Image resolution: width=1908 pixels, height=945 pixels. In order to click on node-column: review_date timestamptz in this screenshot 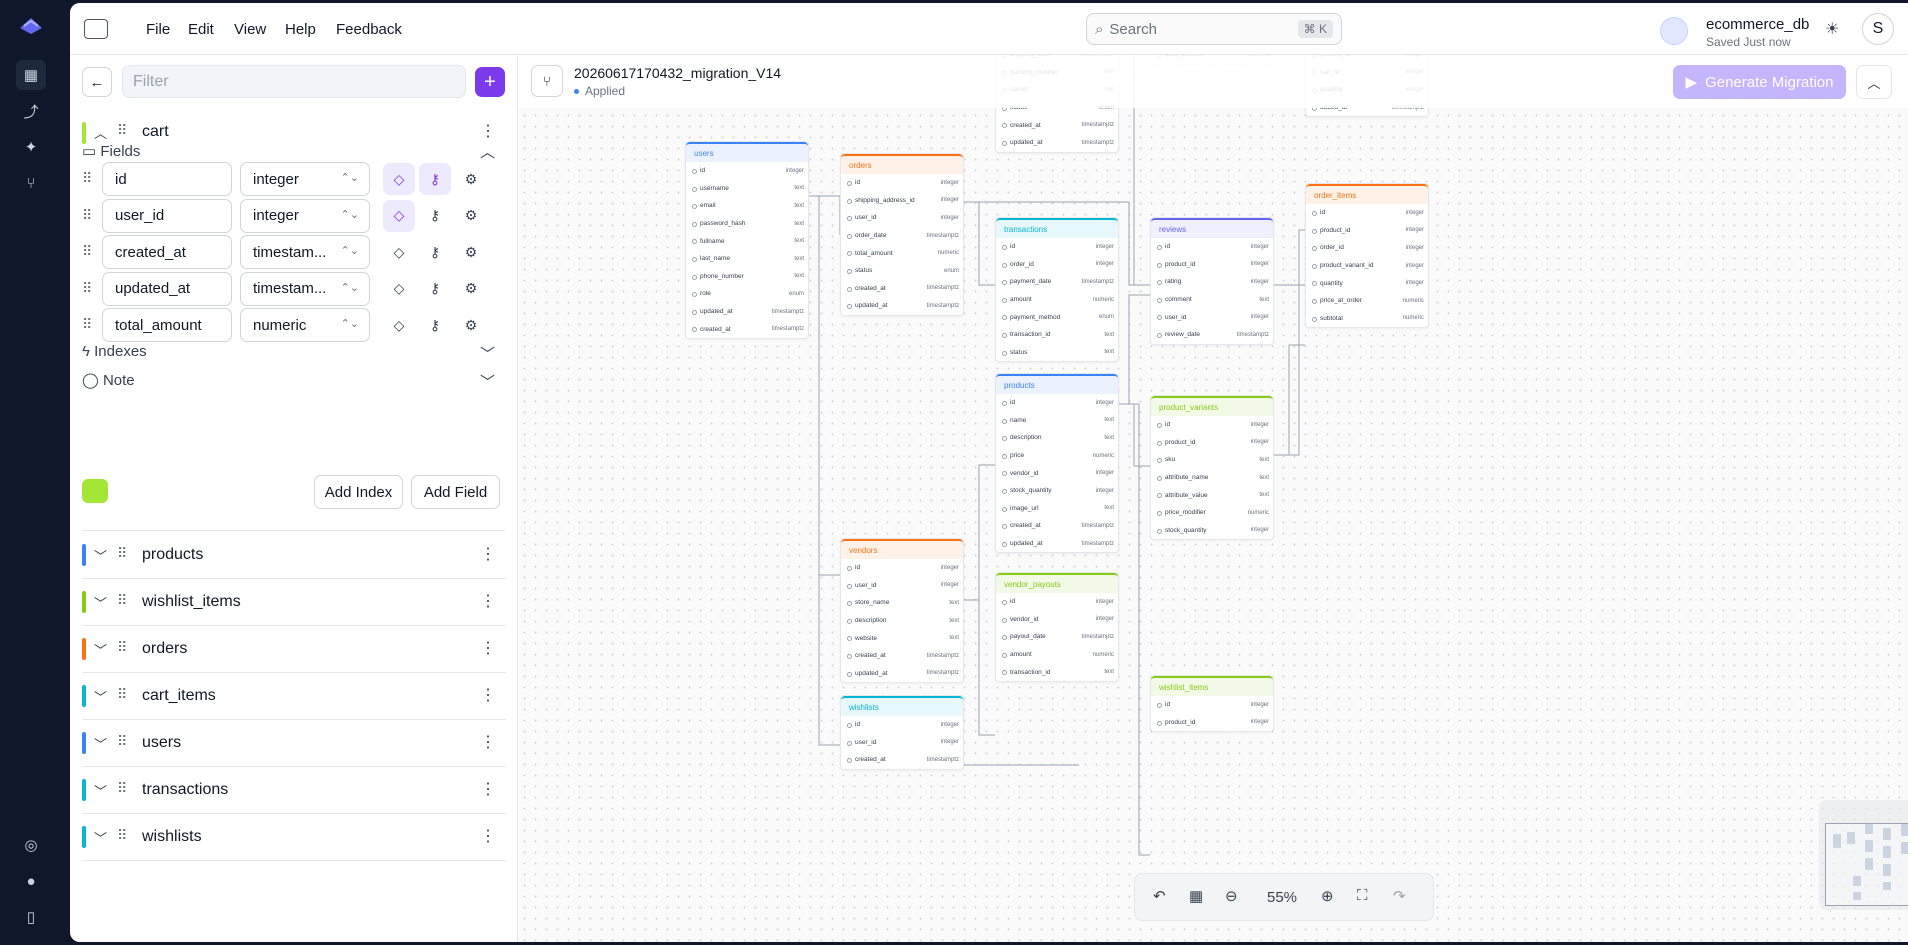, I will do `click(1212, 335)`.